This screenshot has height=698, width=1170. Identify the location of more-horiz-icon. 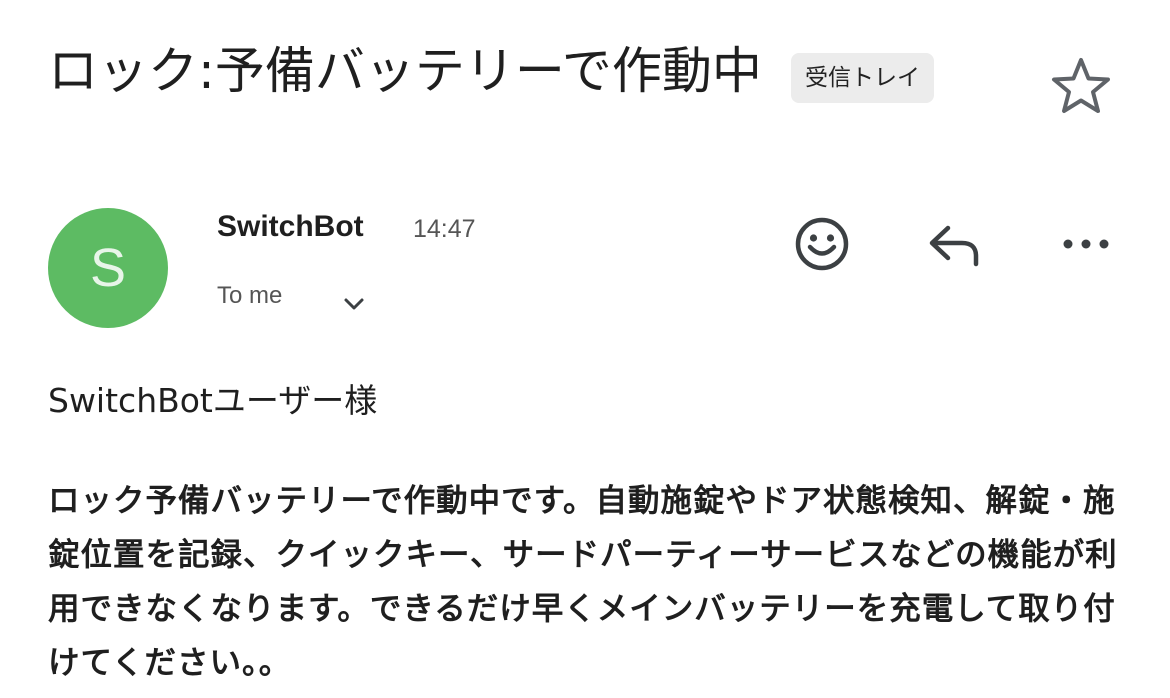
(1086, 244).